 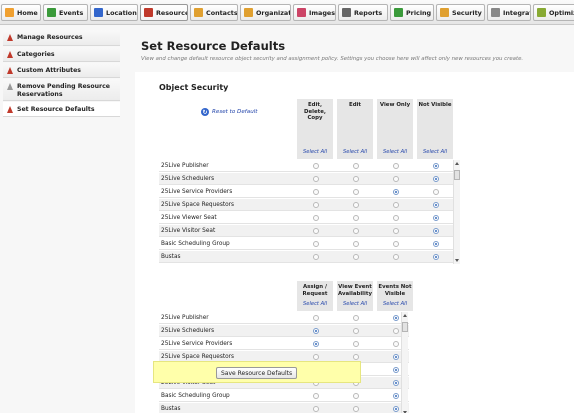 What do you see at coordinates (315, 129) in the screenshot?
I see `column-header-edit-delete-copy: Edit, Delete, Copy Select All` at bounding box center [315, 129].